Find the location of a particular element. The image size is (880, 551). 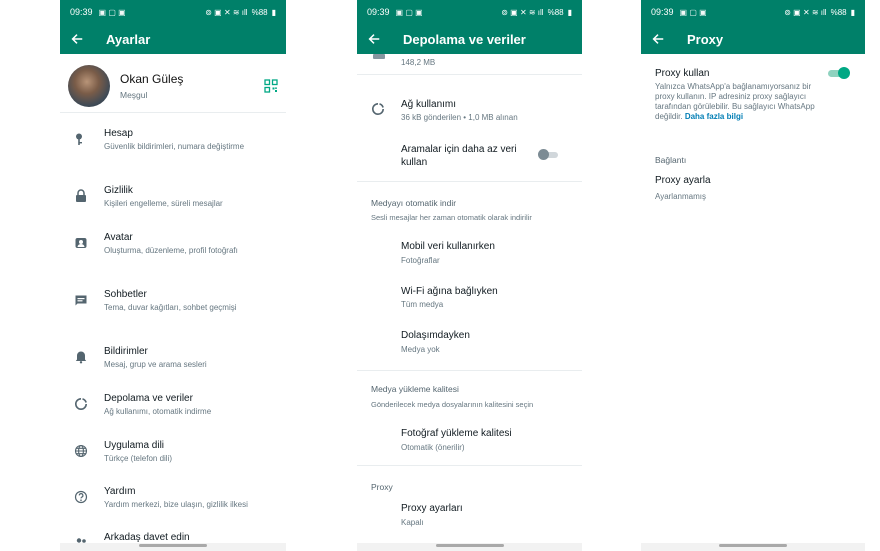

profile-status: Meşgul is located at coordinates (134, 95).